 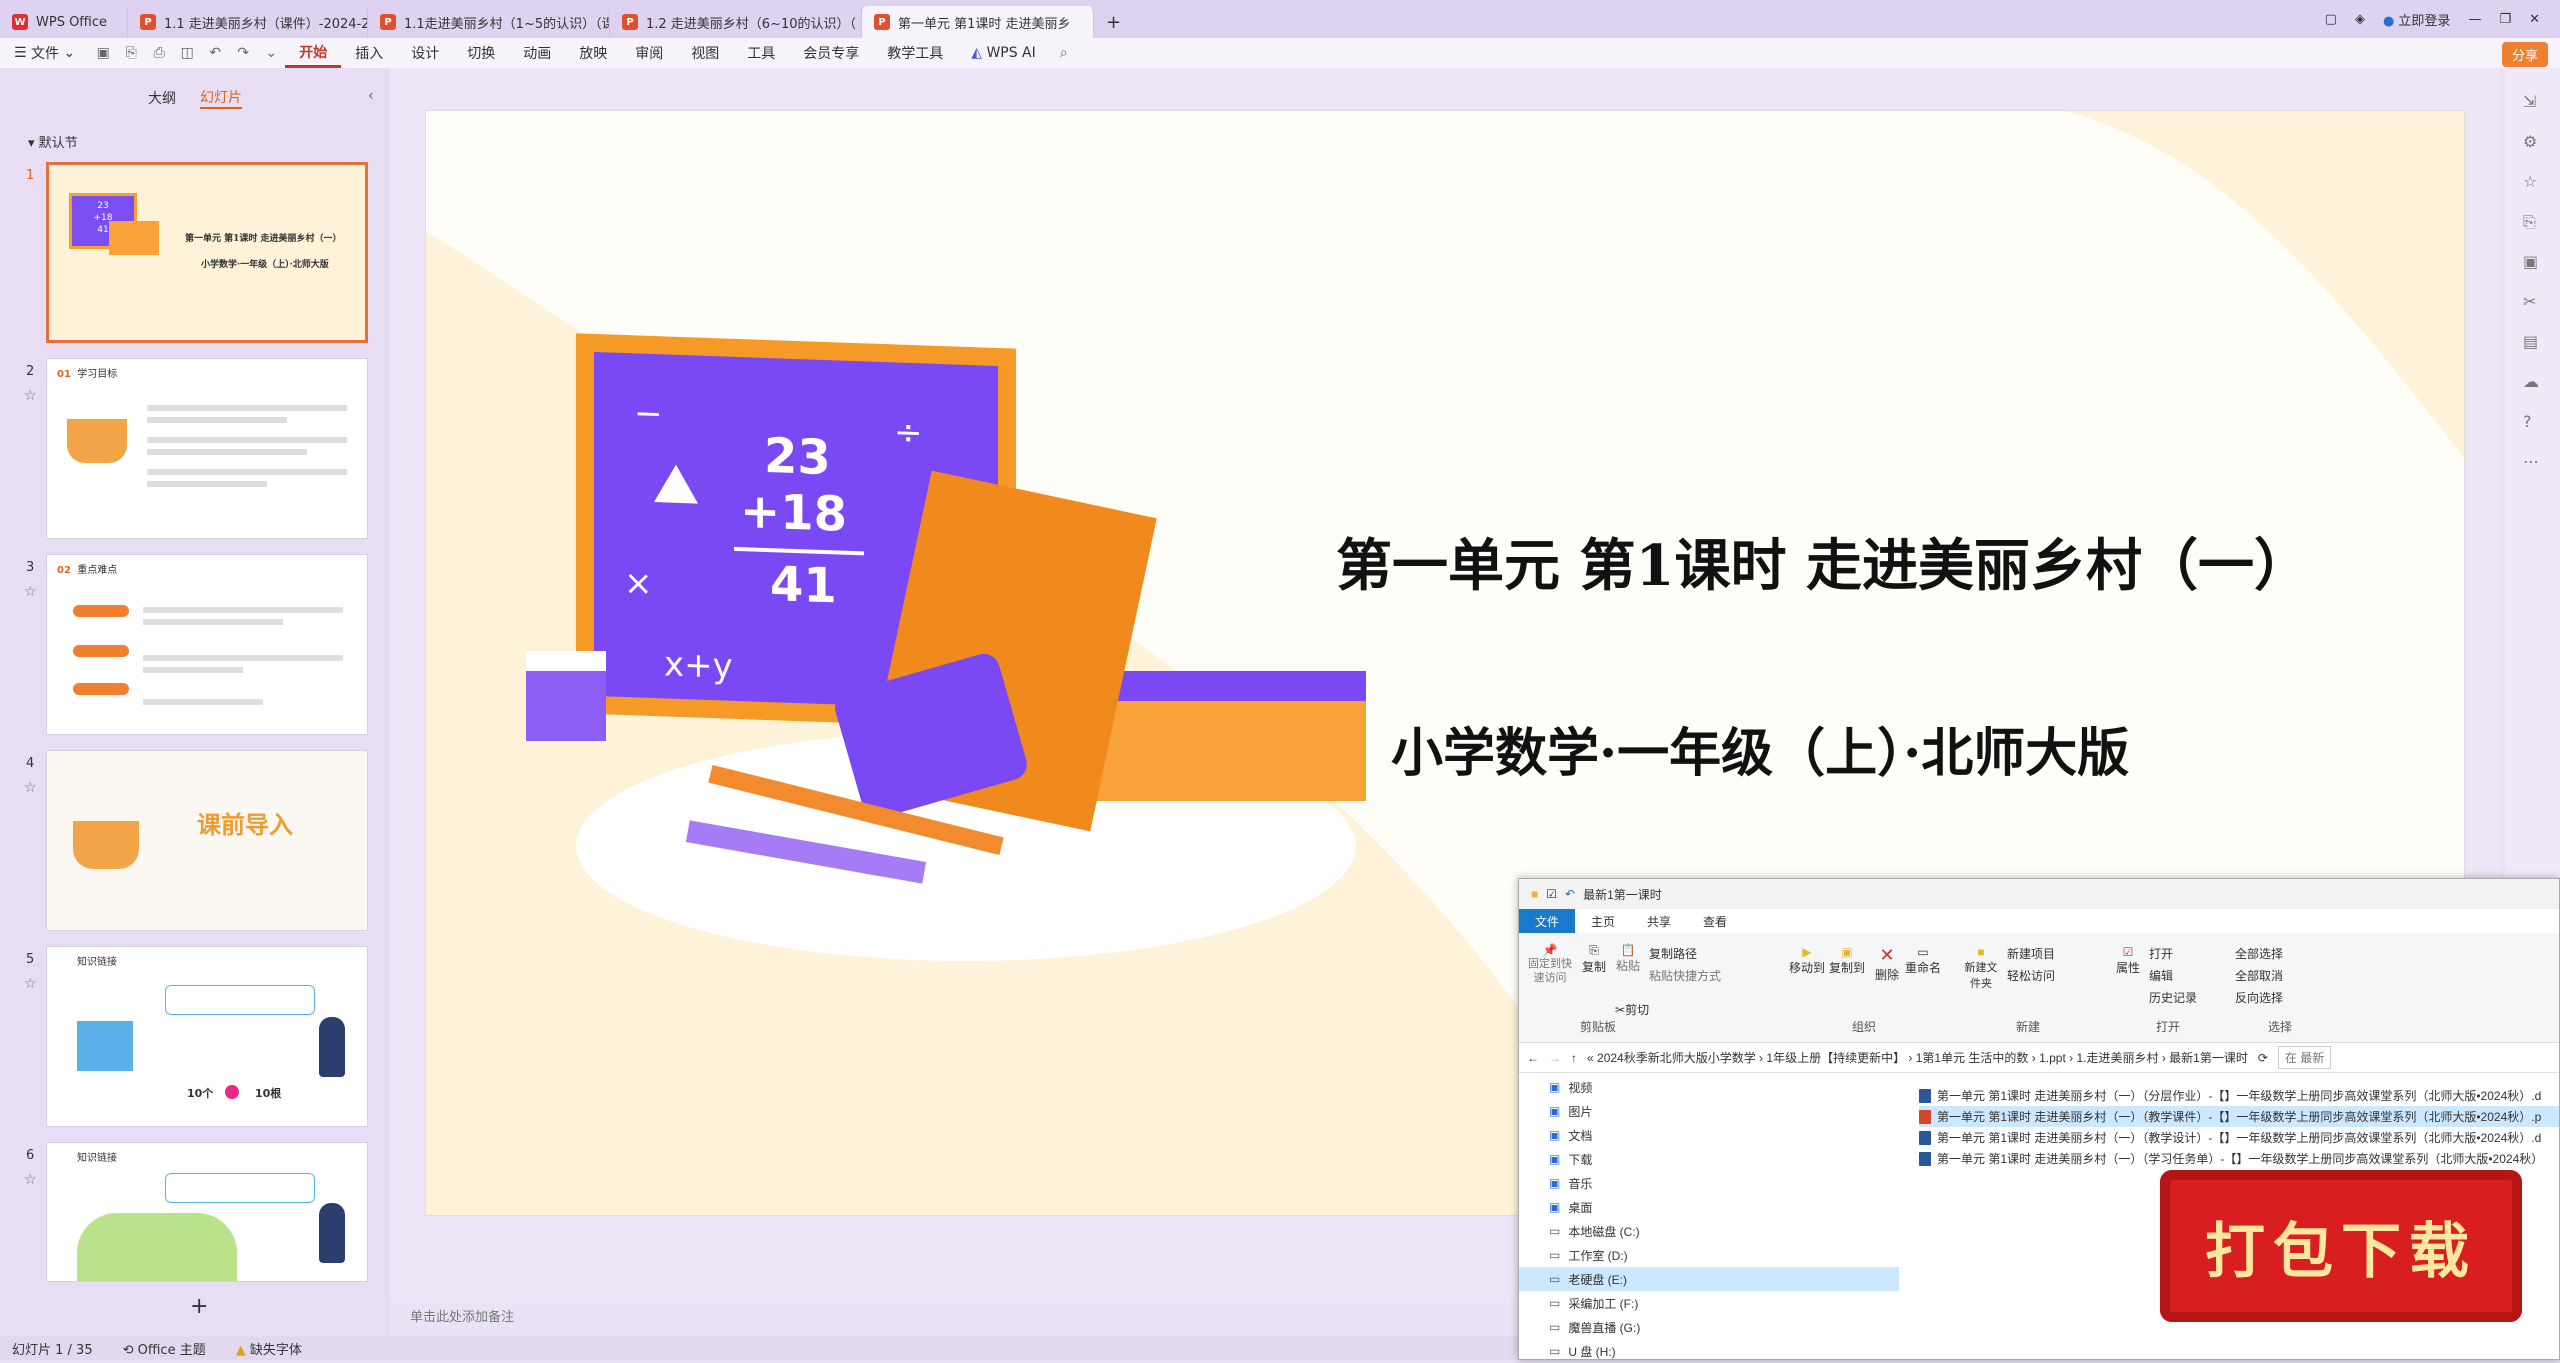 I want to click on nav-item: ▭ 老硬盘 (E:), so click(x=1709, y=1279).